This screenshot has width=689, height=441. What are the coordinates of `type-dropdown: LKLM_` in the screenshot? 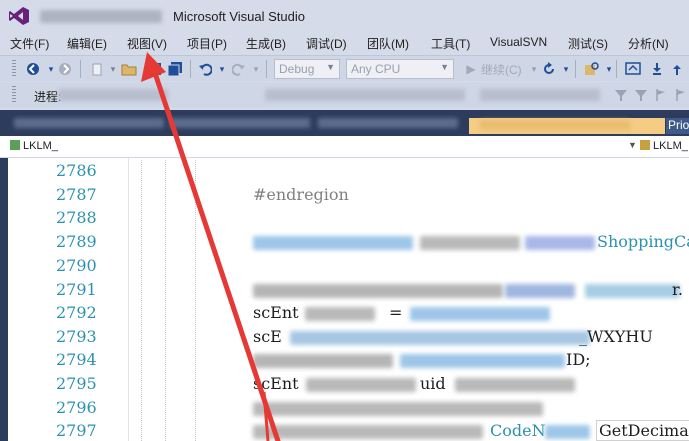 It's located at (664, 146).